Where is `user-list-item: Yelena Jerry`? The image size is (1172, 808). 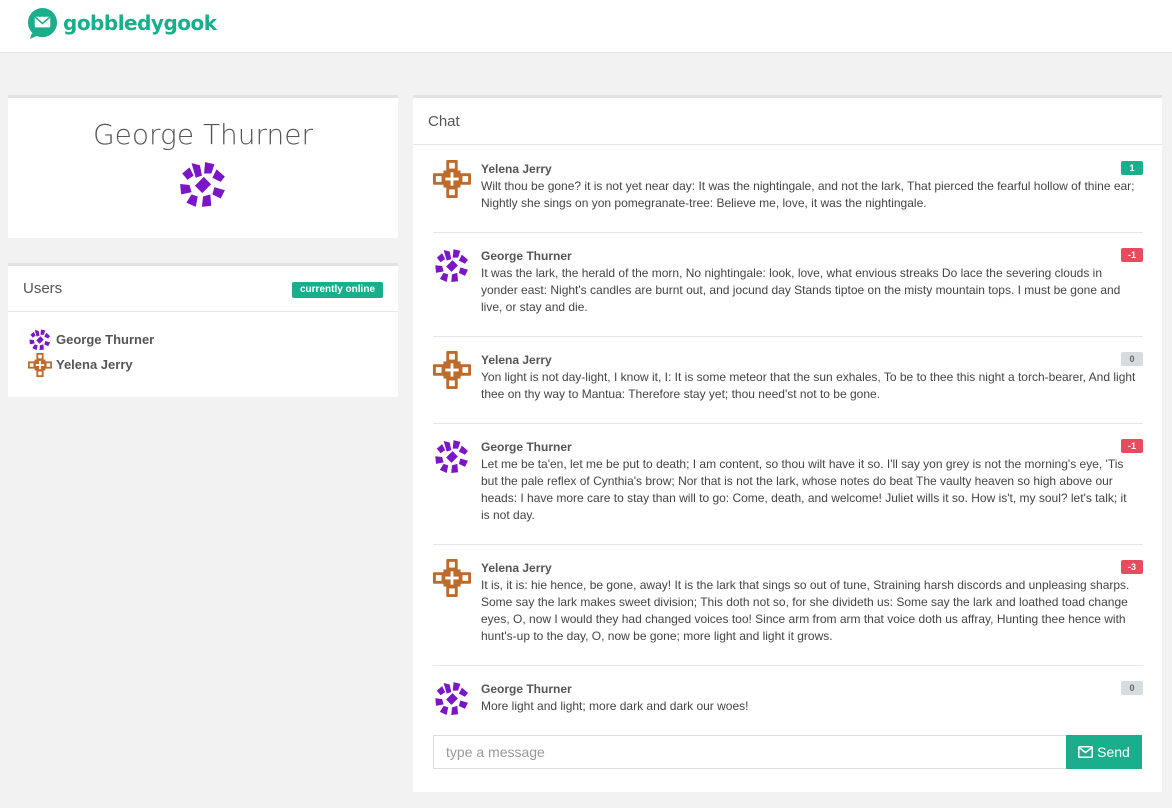 user-list-item: Yelena Jerry is located at coordinates (203, 364).